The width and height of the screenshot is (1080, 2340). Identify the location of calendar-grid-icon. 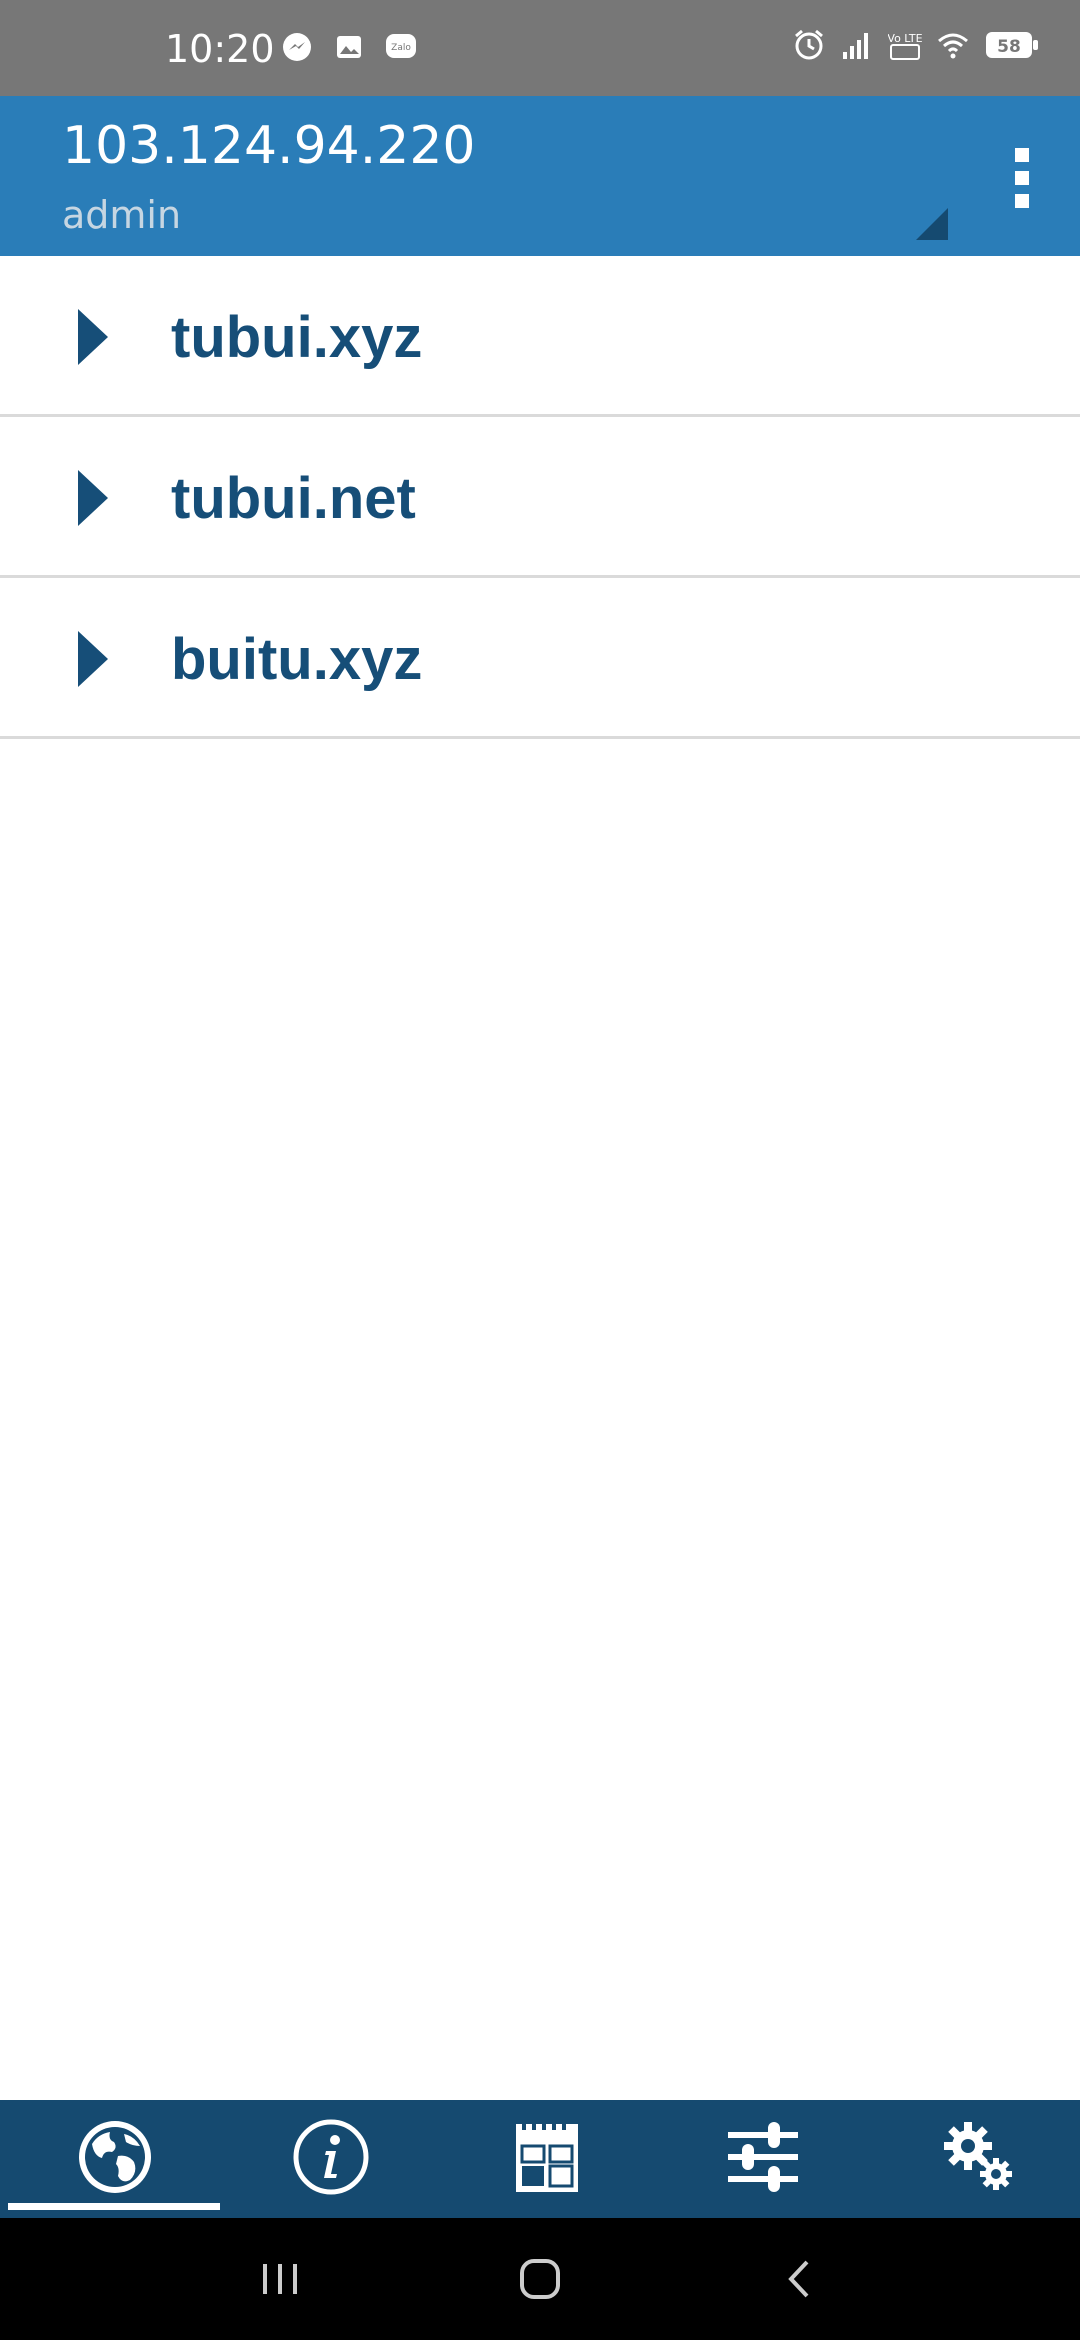
(547, 2158).